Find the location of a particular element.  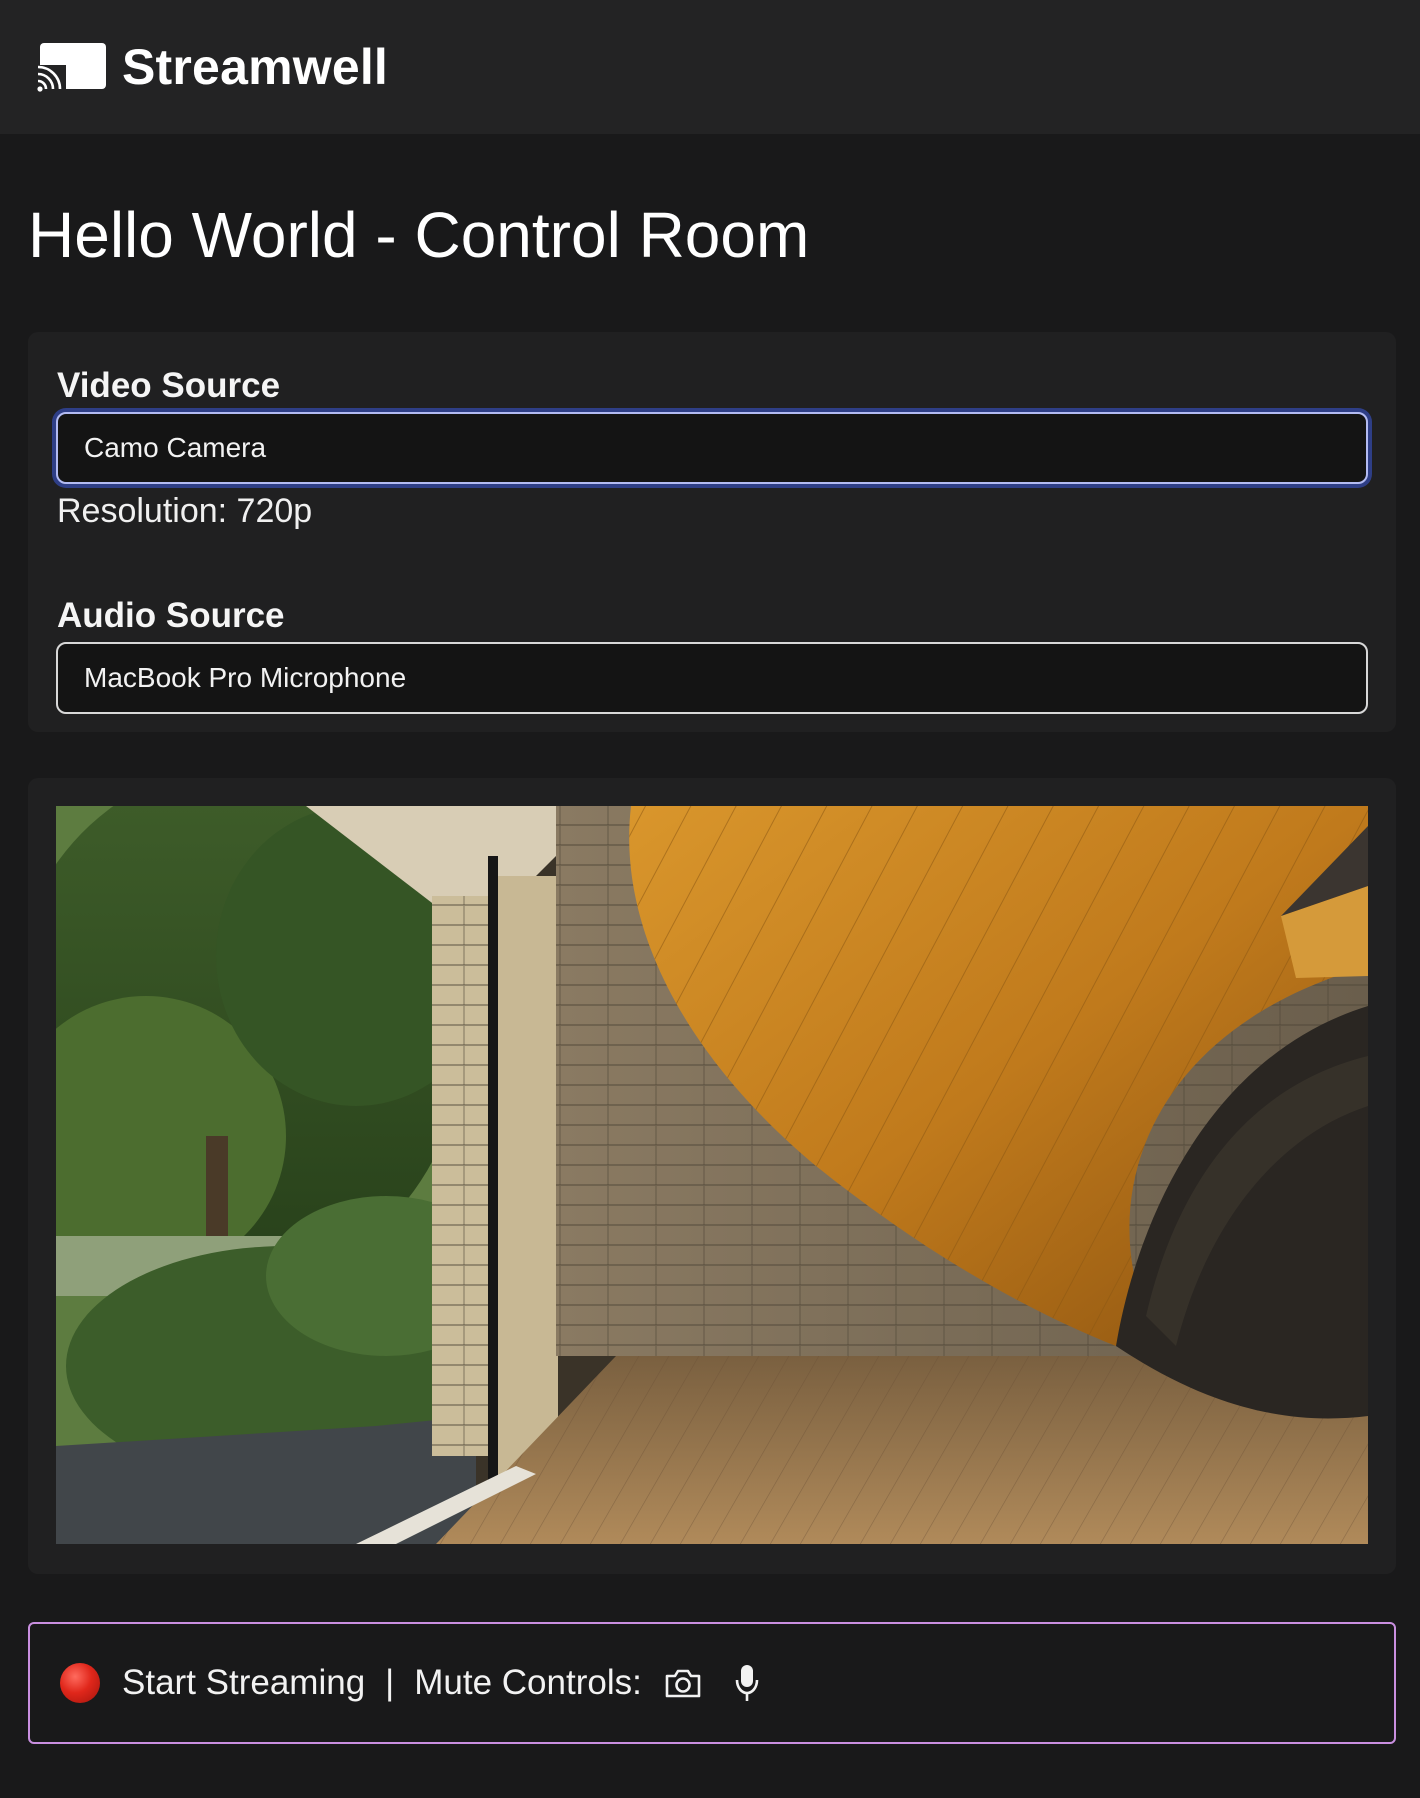

start-streaming-button: Start Streaming is located at coordinates (243, 1683).